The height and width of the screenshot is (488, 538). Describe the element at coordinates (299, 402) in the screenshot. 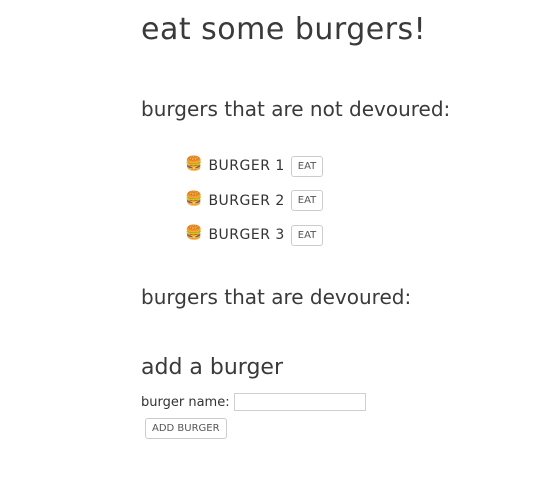

I see `burger-name-input` at that location.